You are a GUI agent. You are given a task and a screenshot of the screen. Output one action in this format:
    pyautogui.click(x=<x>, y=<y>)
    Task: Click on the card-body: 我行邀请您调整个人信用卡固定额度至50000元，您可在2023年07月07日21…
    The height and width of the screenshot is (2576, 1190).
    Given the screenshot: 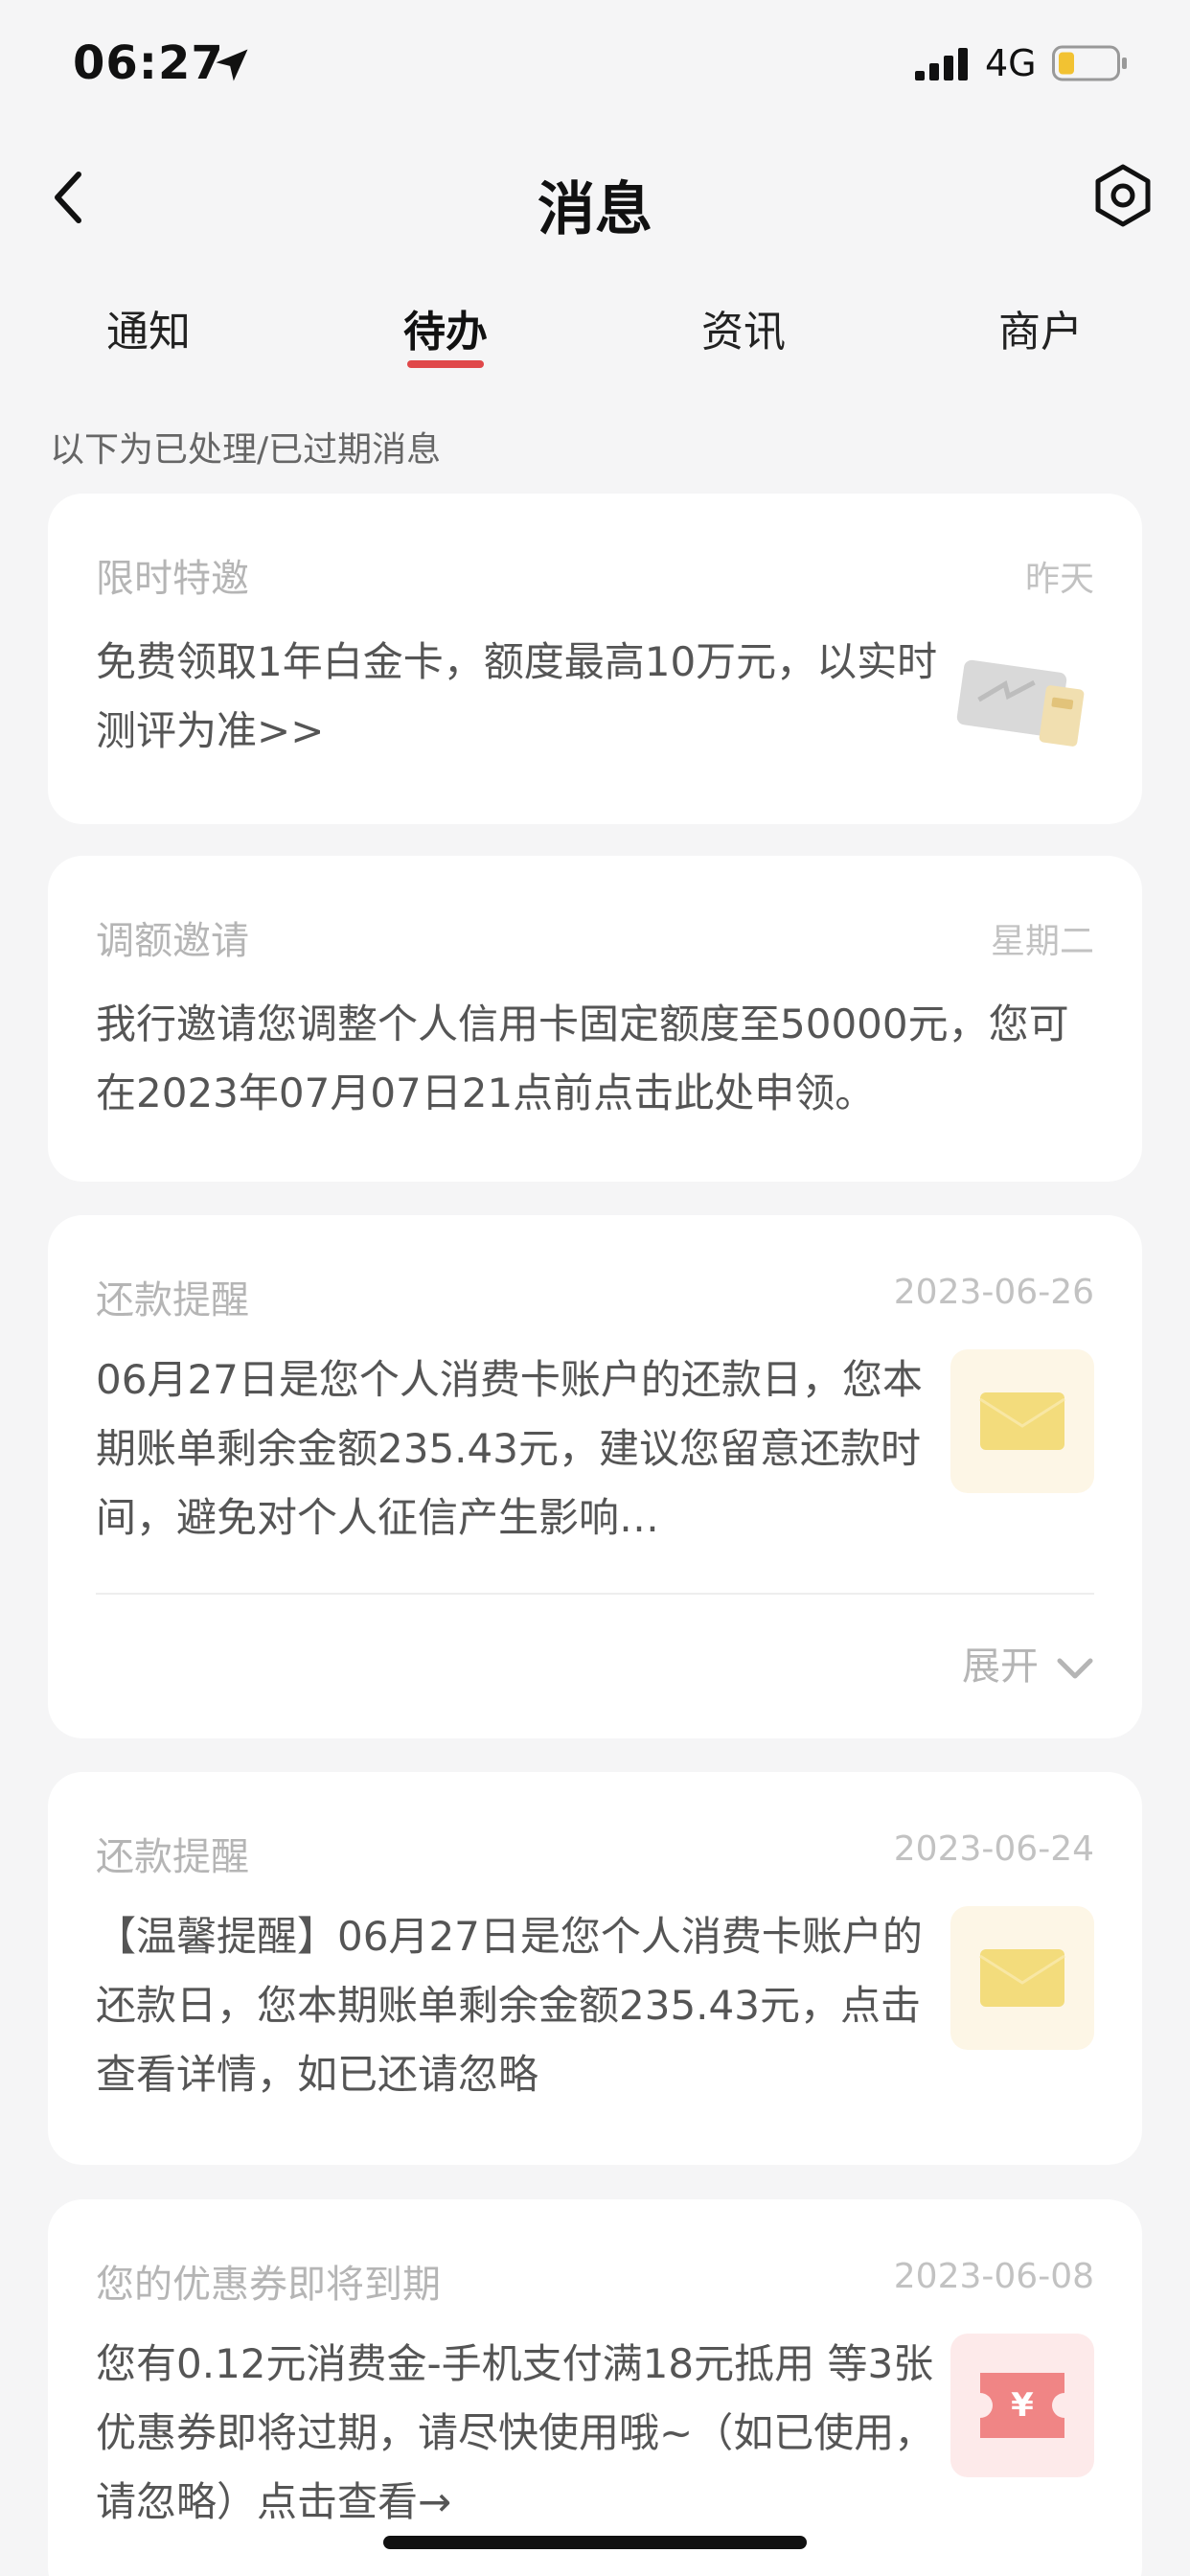 What is the action you would take?
    pyautogui.click(x=583, y=1058)
    